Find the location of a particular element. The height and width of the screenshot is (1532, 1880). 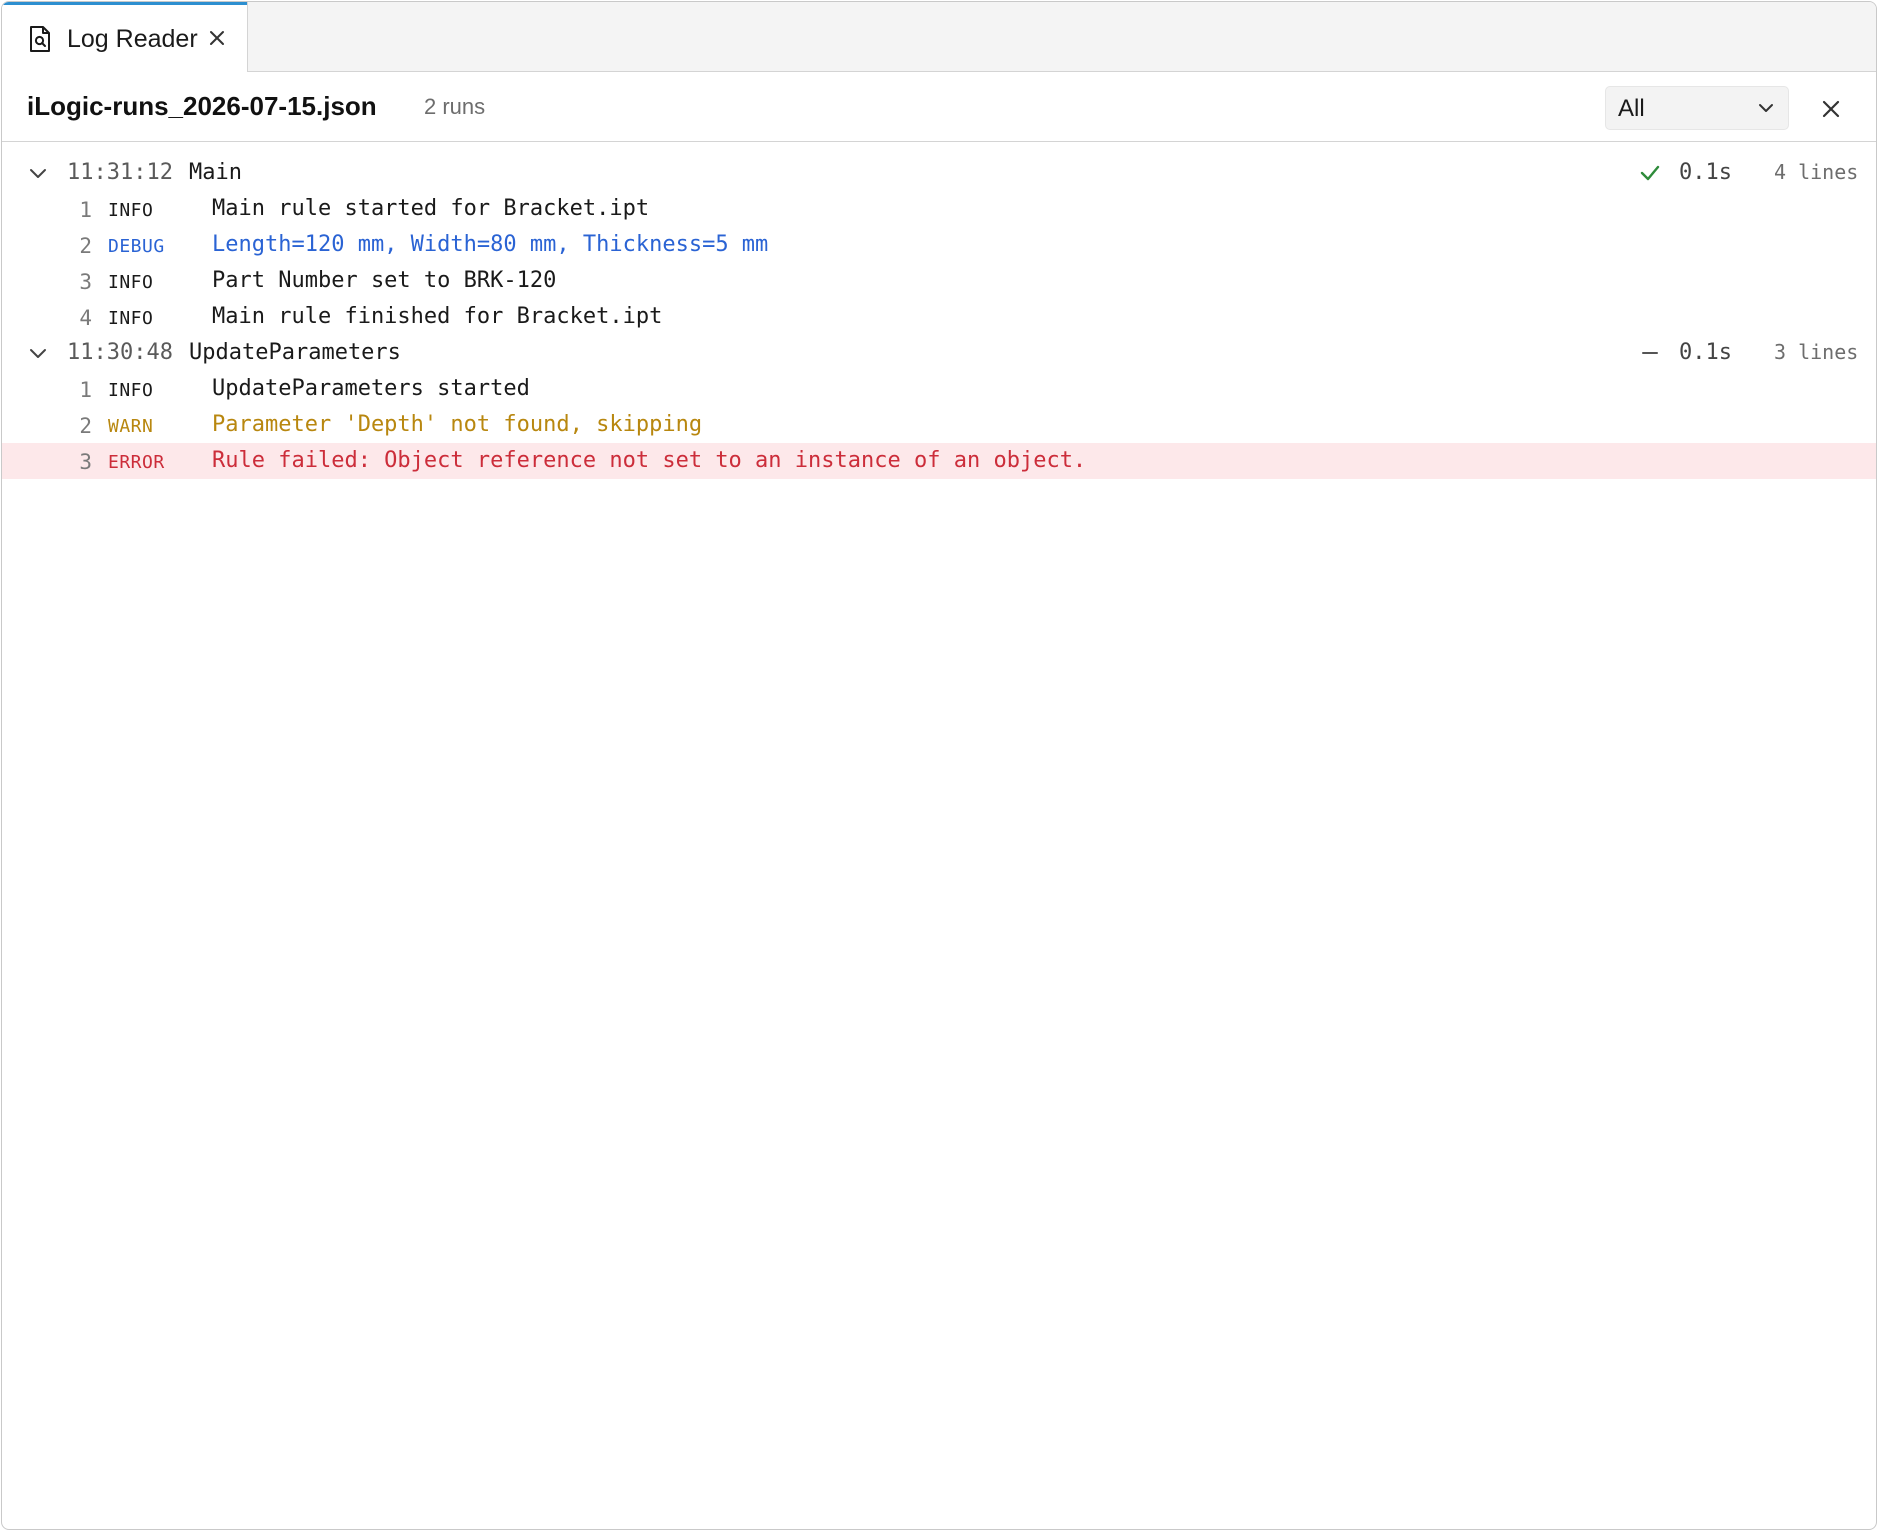

run-time: 11:30:48 is located at coordinates (120, 352).